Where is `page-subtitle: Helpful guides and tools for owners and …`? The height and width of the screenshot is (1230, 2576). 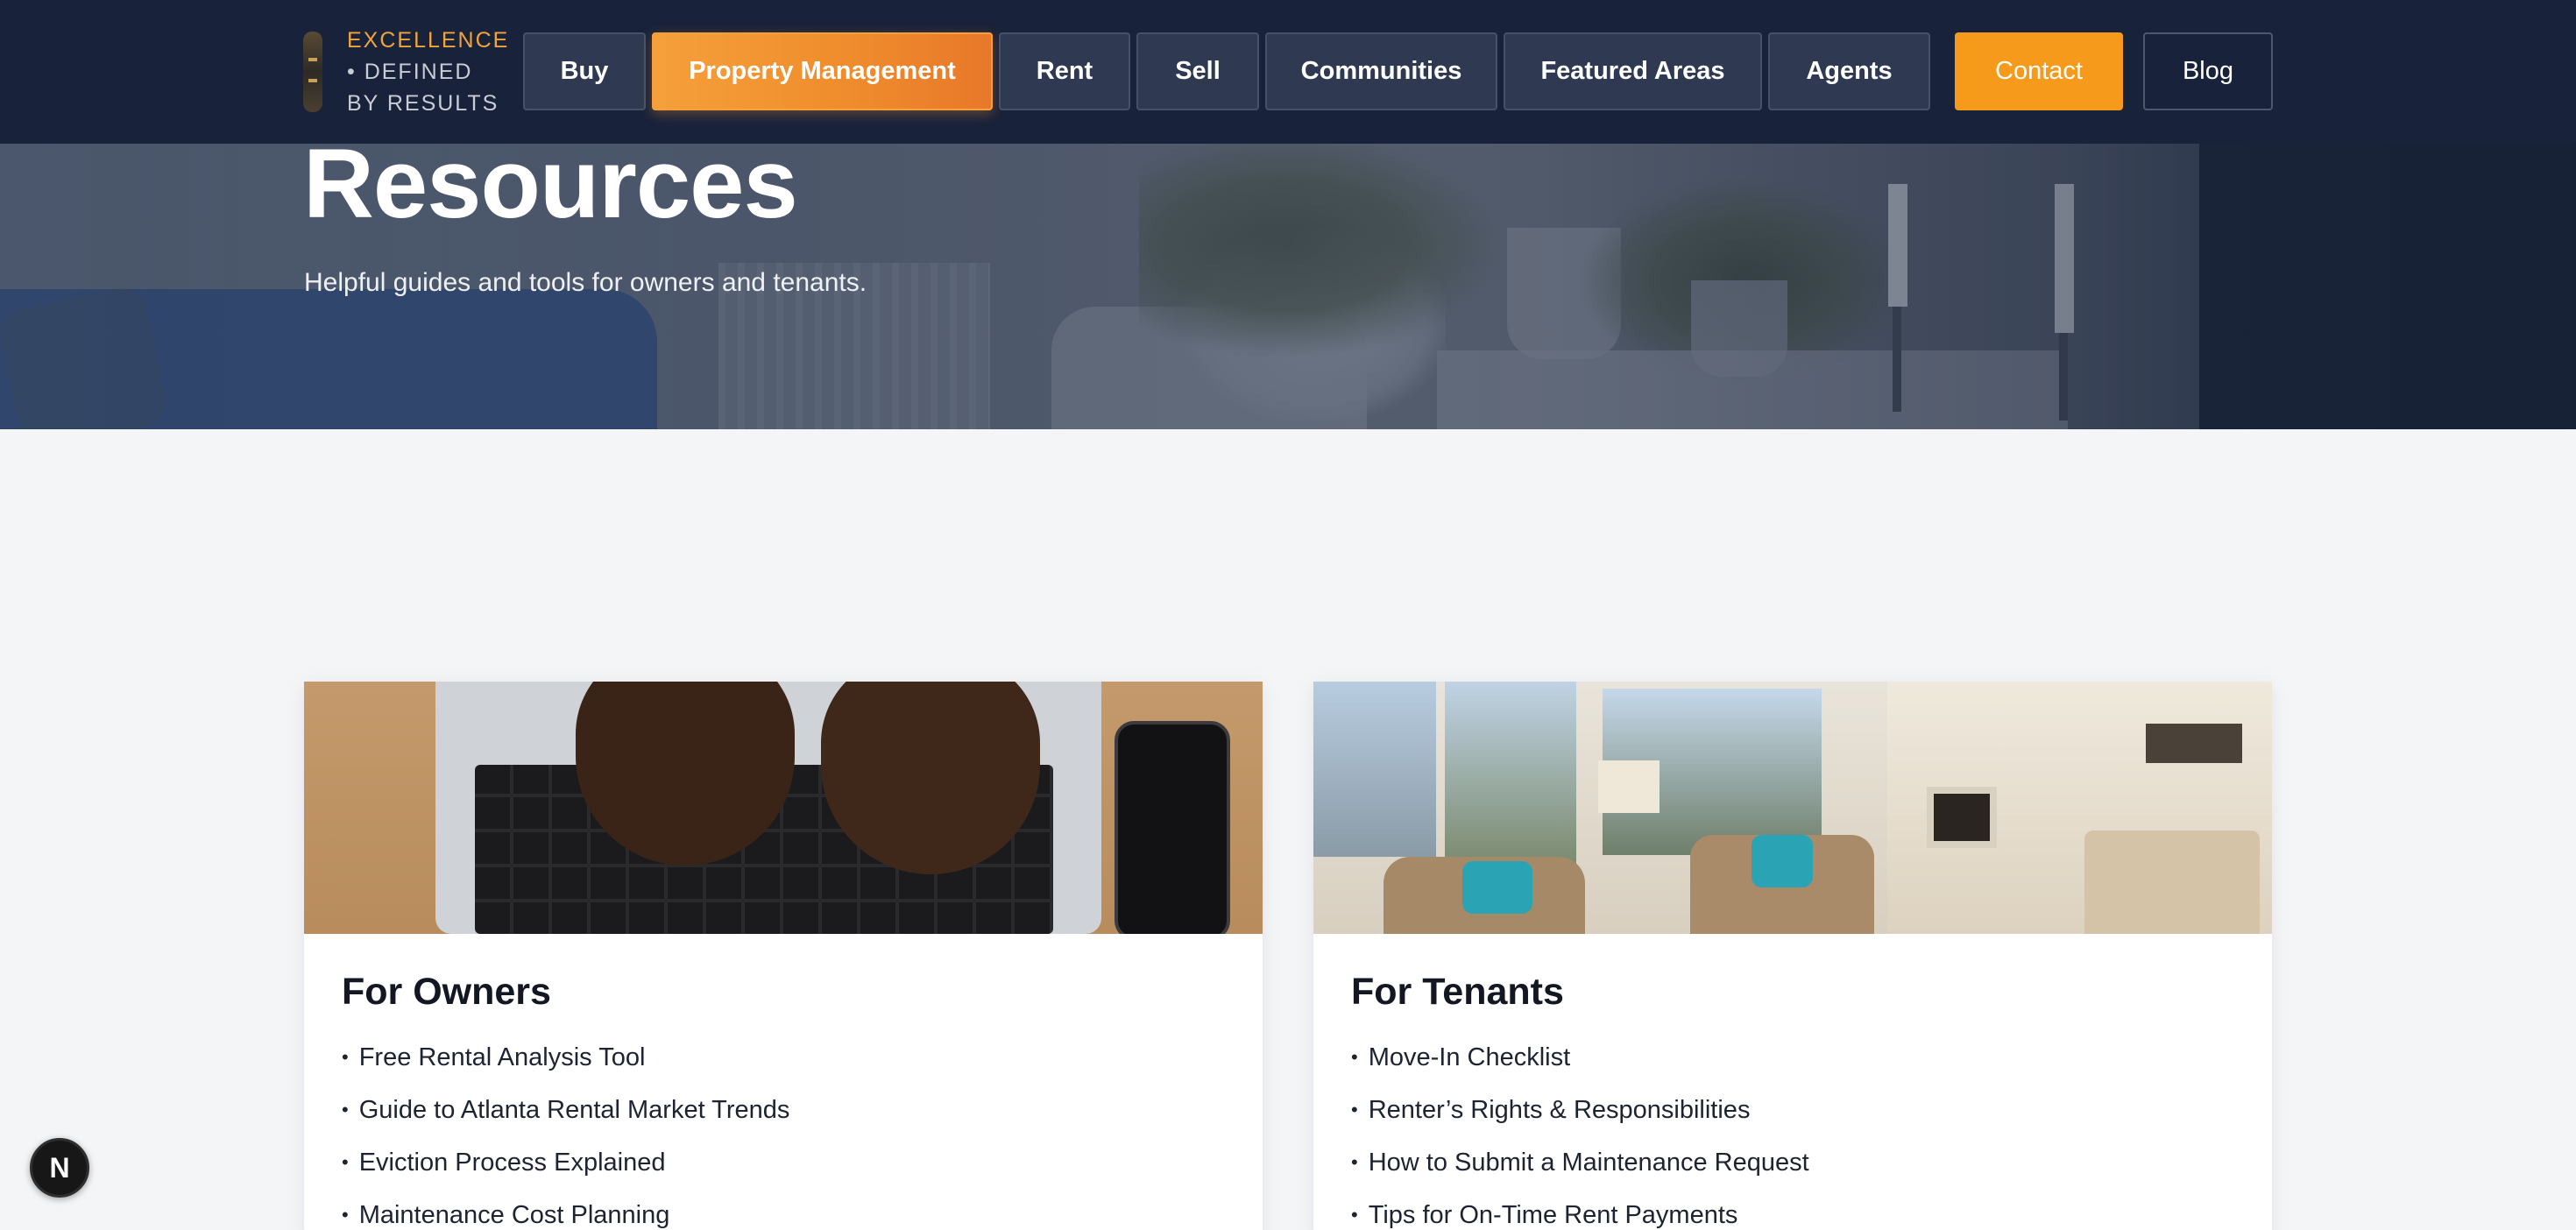 page-subtitle: Helpful guides and tools for owners and … is located at coordinates (585, 282).